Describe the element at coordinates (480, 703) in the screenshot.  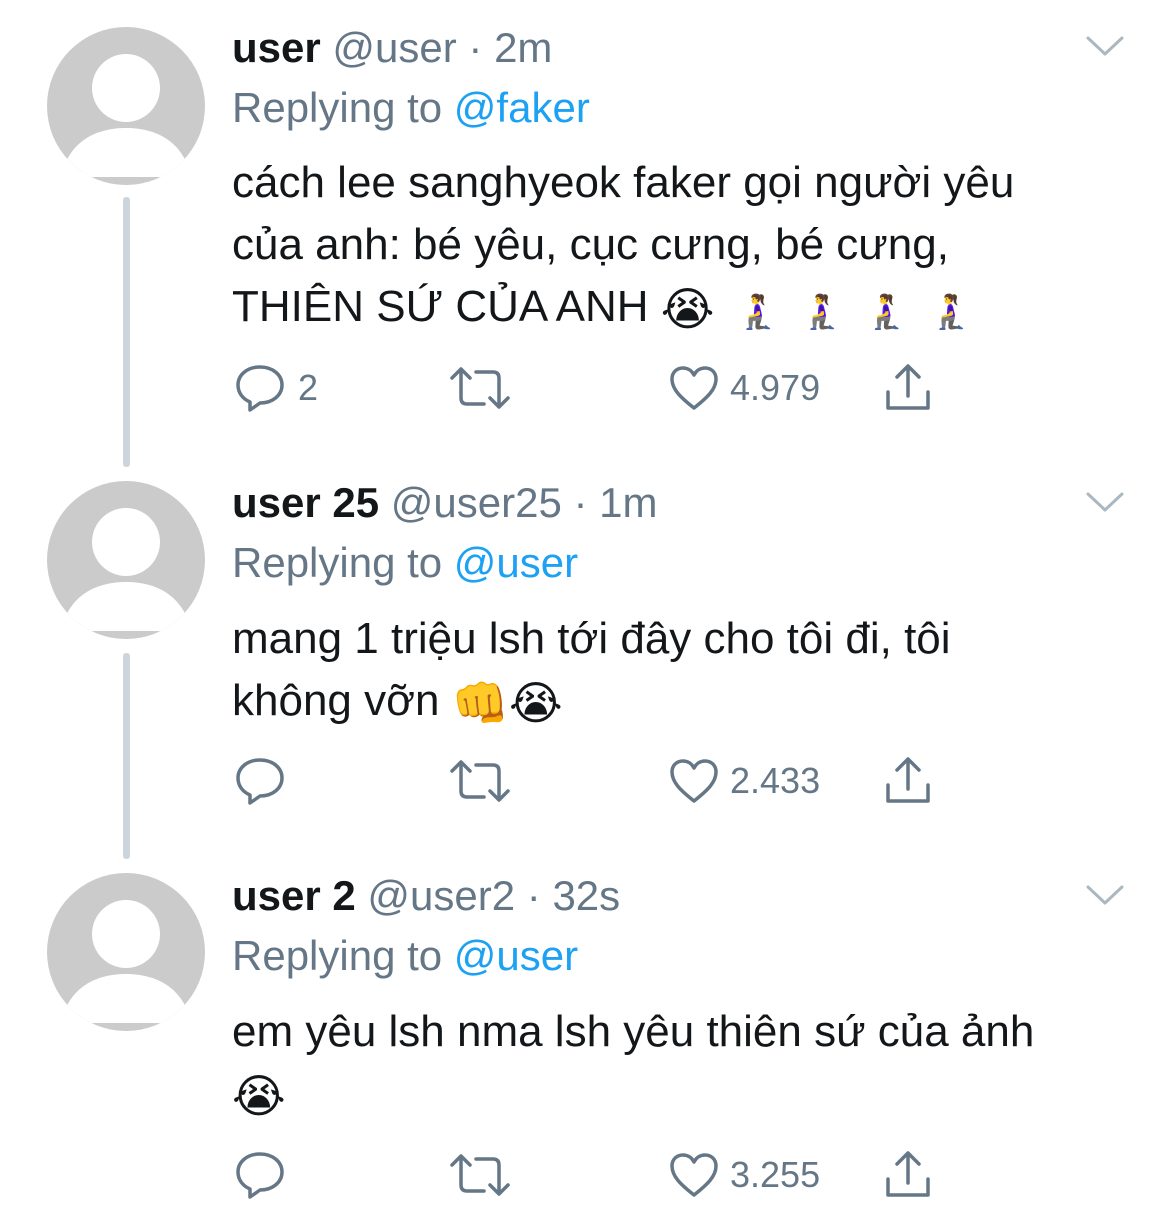
I see `fist-emoji: 👊` at that location.